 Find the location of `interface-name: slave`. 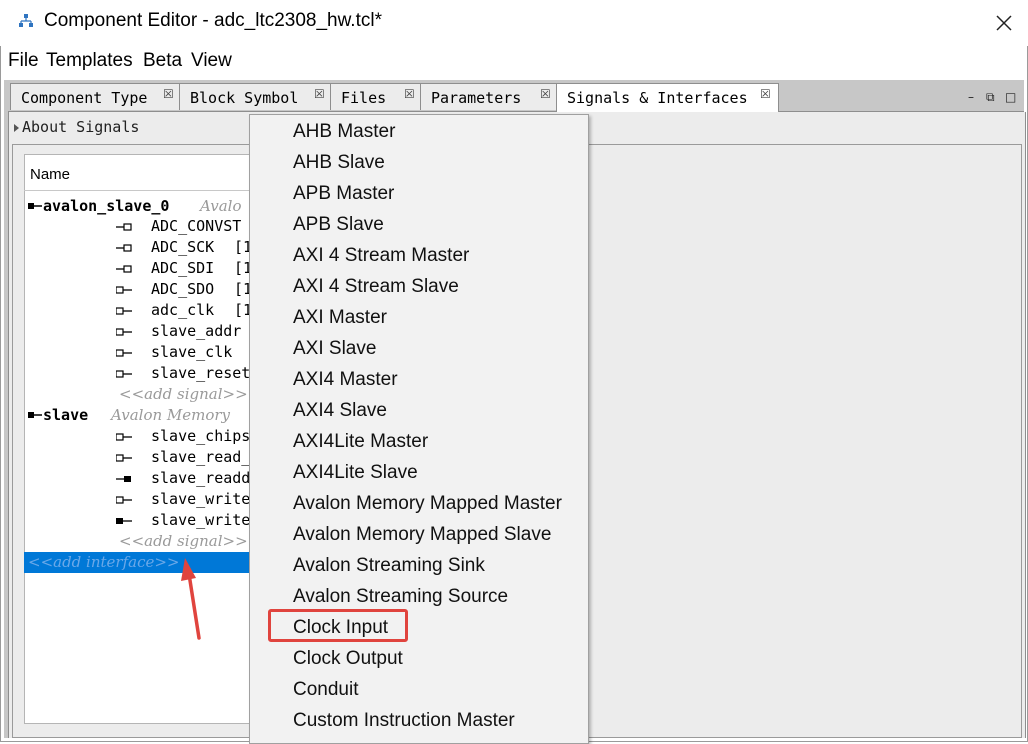

interface-name: slave is located at coordinates (66, 415).